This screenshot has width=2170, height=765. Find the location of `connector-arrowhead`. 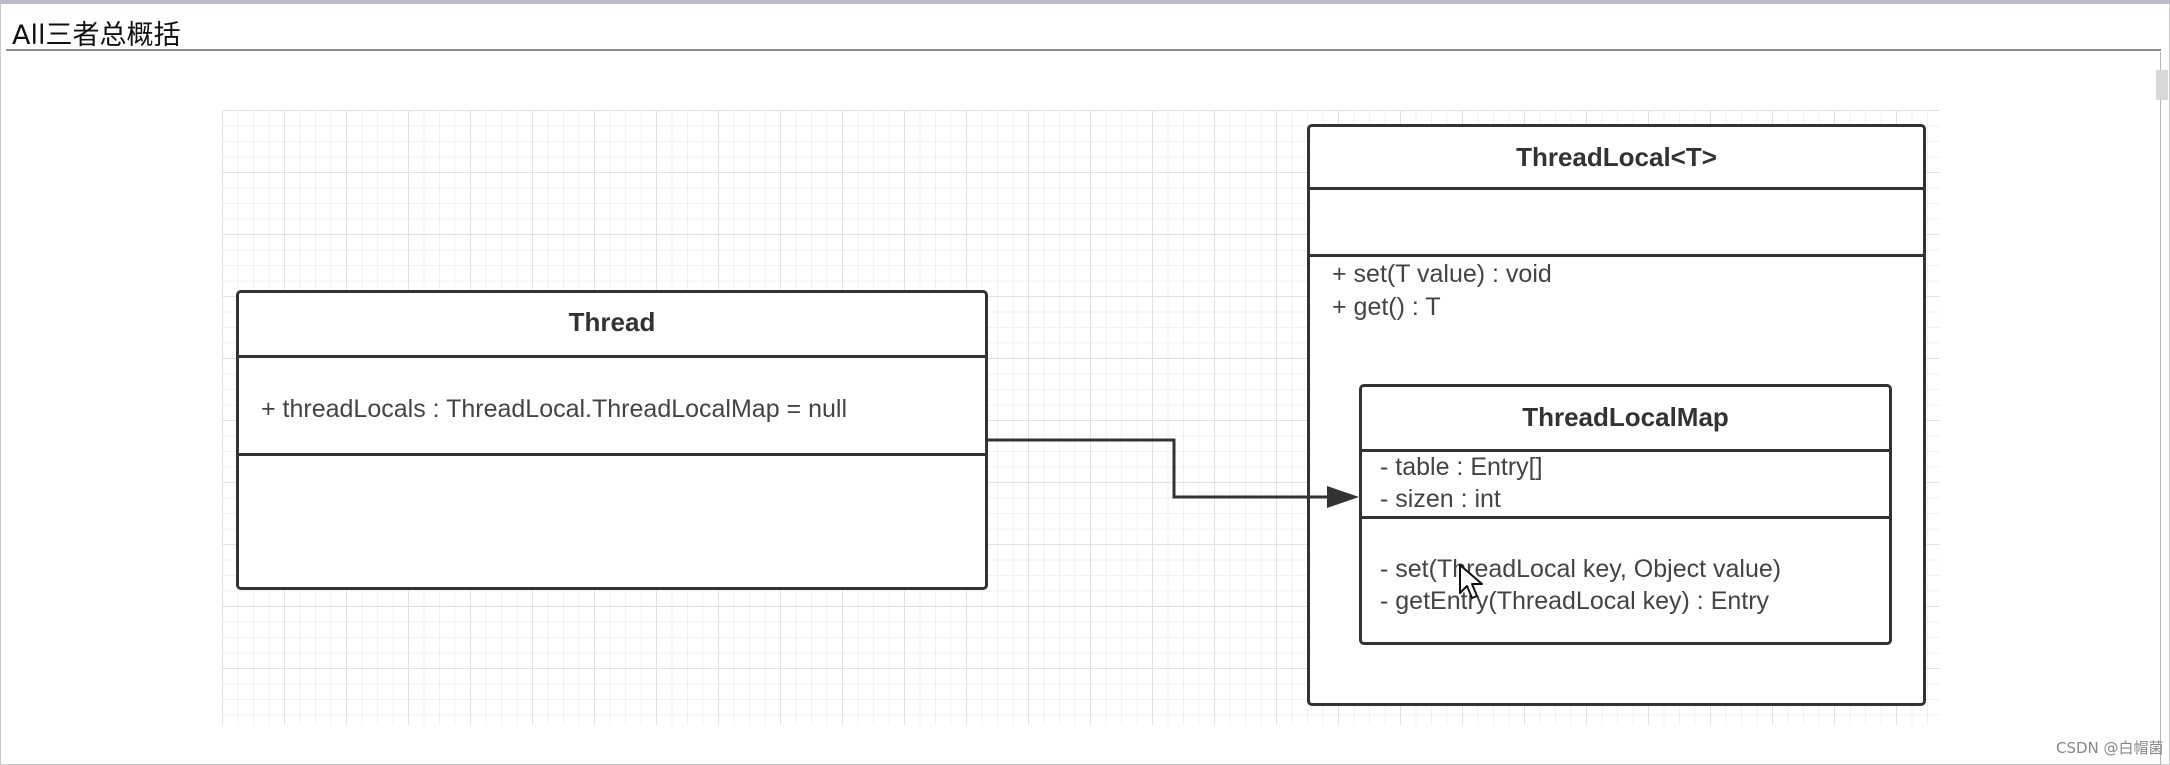

connector-arrowhead is located at coordinates (1343, 497).